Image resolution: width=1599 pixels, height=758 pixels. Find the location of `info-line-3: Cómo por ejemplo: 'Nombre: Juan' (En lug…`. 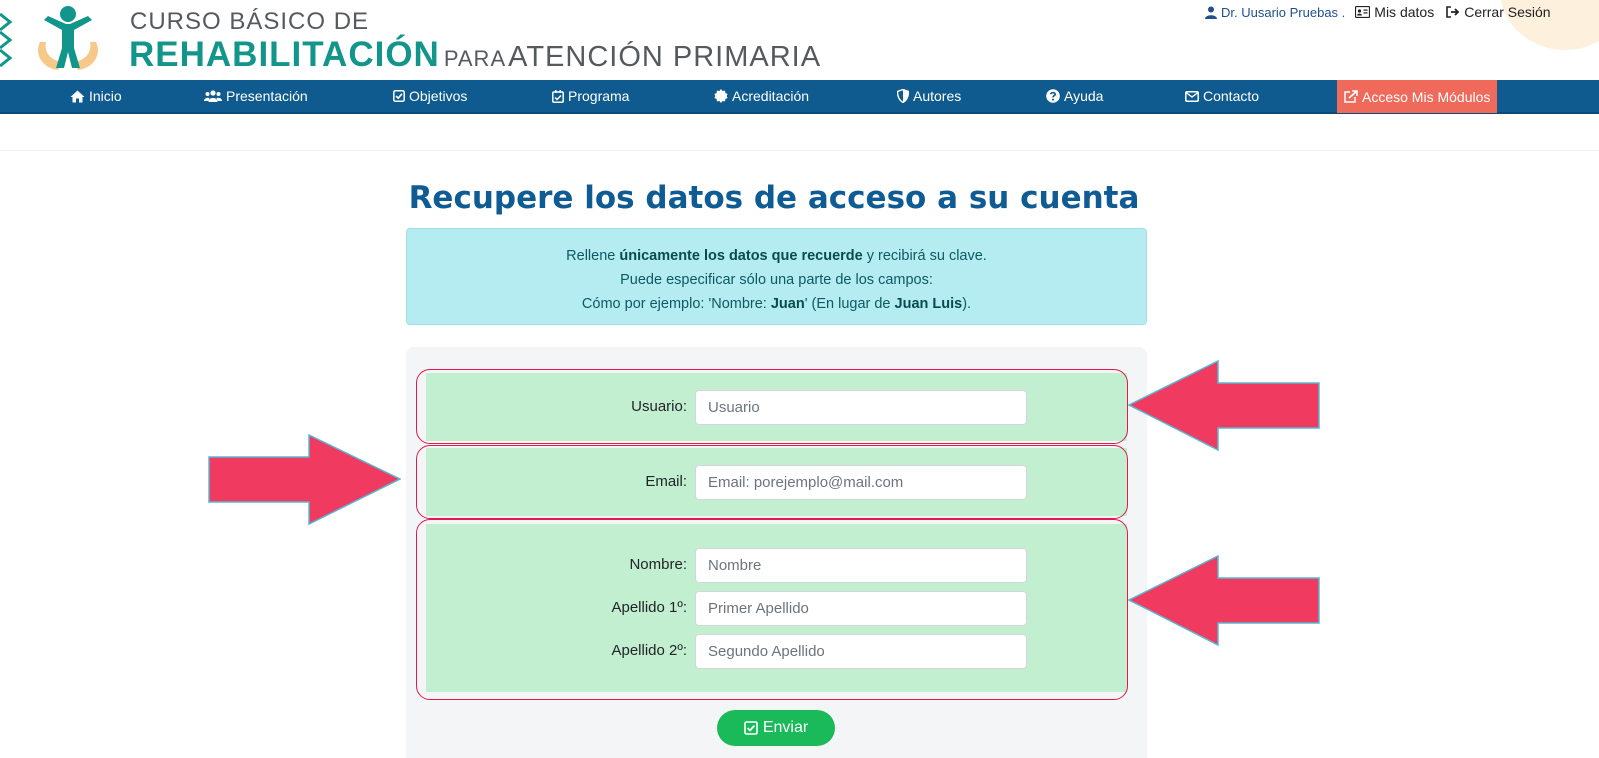

info-line-3: Cómo por ejemplo: 'Nombre: Juan' (En lug… is located at coordinates (776, 304).